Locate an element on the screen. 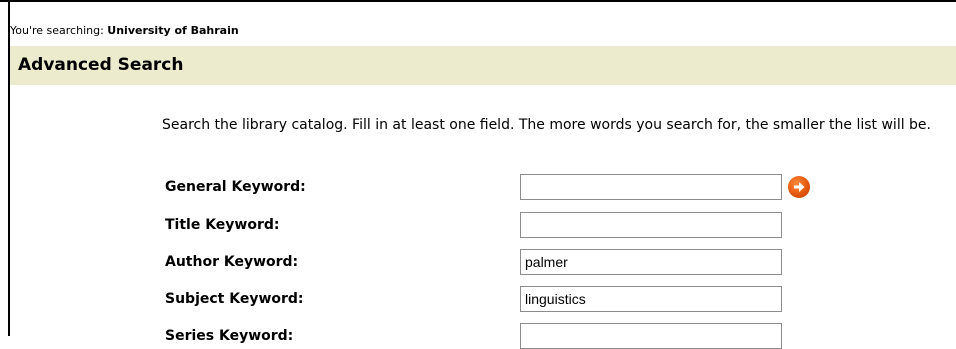  search-scope: You're searching: University of Bahrain is located at coordinates (124, 31).